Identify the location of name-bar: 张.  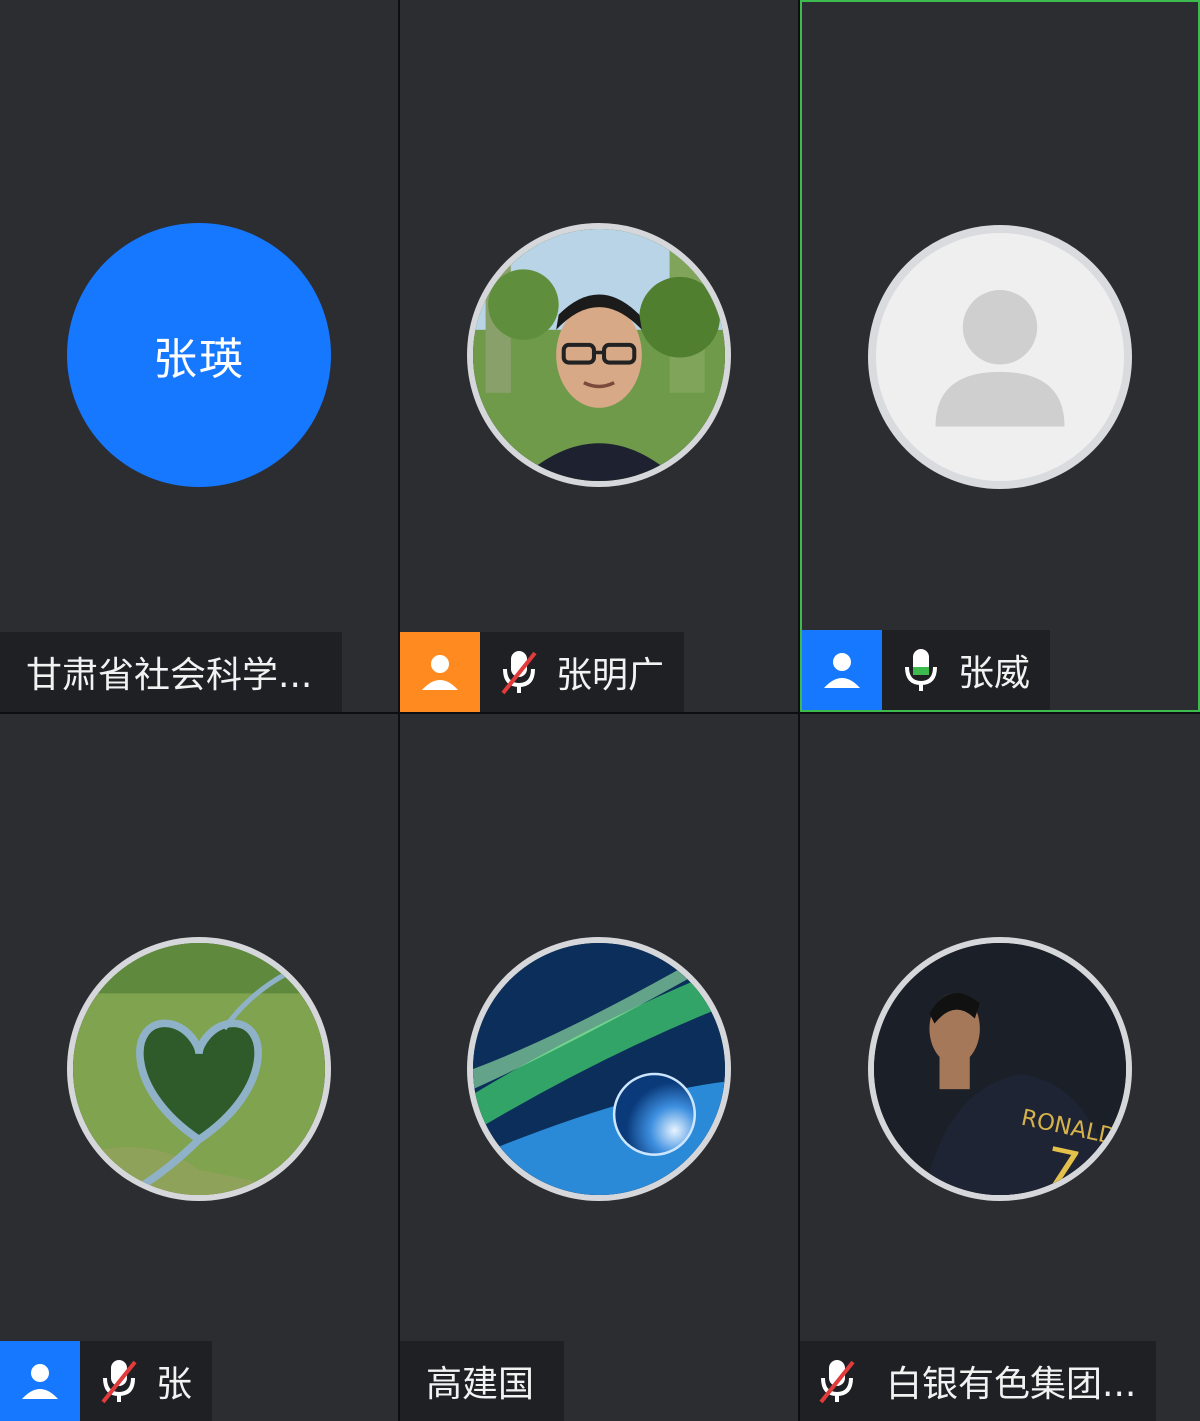
(106, 1381).